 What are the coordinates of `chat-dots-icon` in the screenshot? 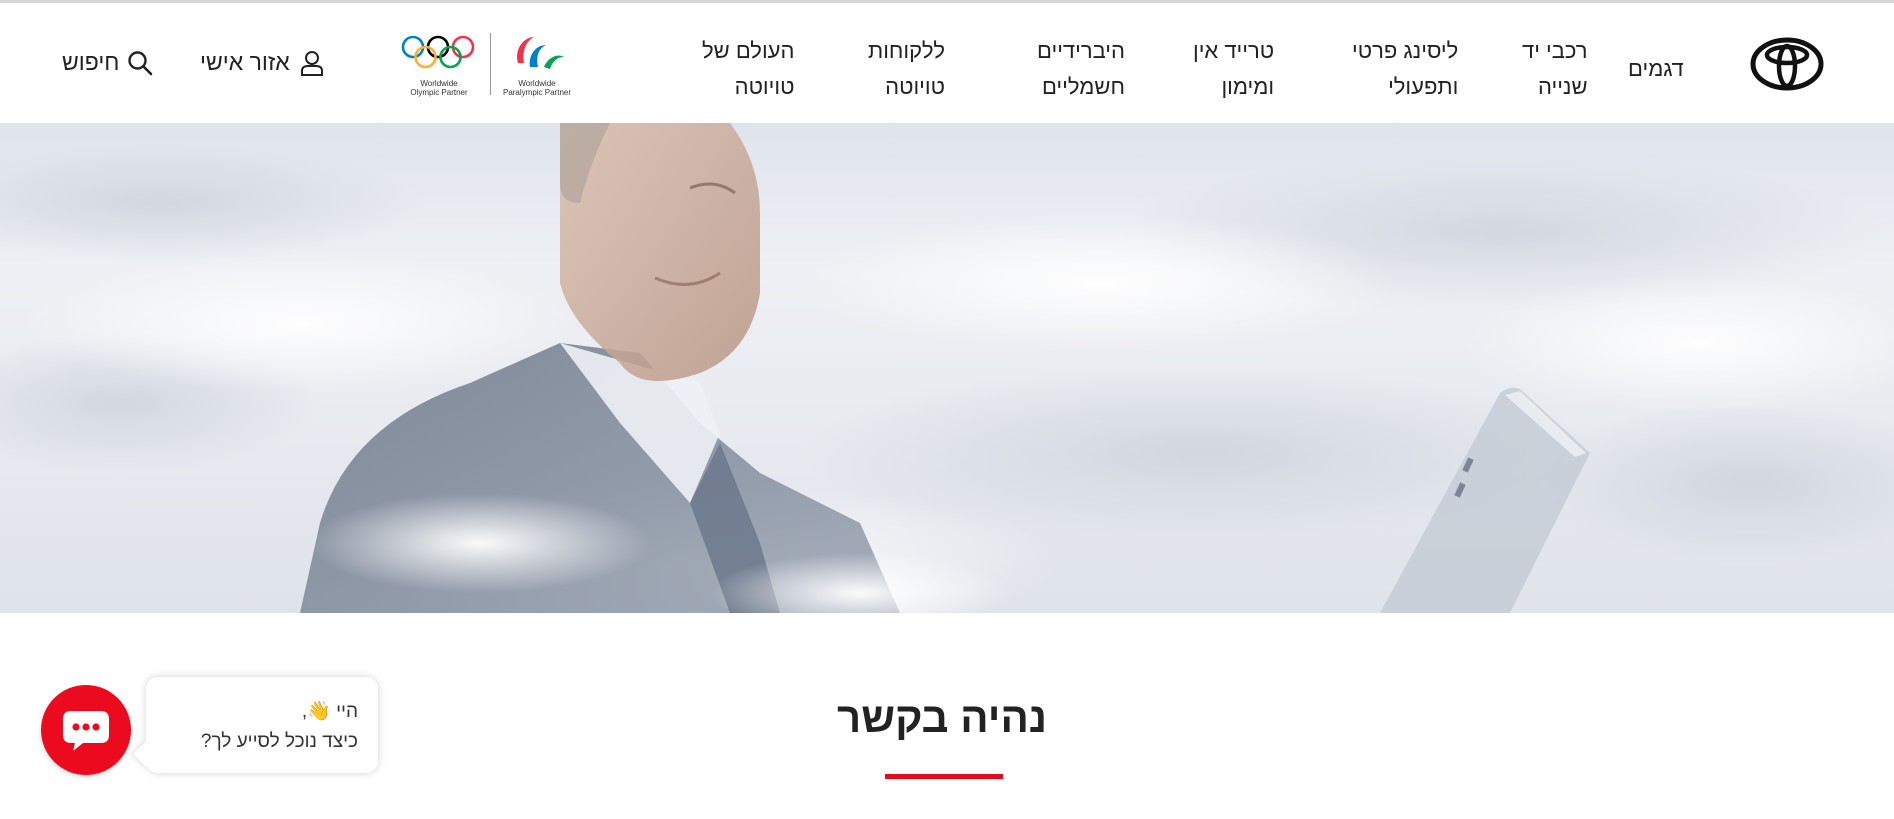 It's located at (86, 731).